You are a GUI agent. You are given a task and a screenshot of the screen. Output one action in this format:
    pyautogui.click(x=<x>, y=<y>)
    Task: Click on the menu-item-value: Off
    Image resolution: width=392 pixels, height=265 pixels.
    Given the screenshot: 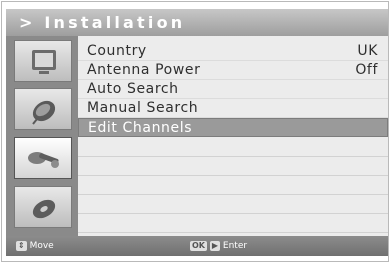 What is the action you would take?
    pyautogui.click(x=366, y=70)
    